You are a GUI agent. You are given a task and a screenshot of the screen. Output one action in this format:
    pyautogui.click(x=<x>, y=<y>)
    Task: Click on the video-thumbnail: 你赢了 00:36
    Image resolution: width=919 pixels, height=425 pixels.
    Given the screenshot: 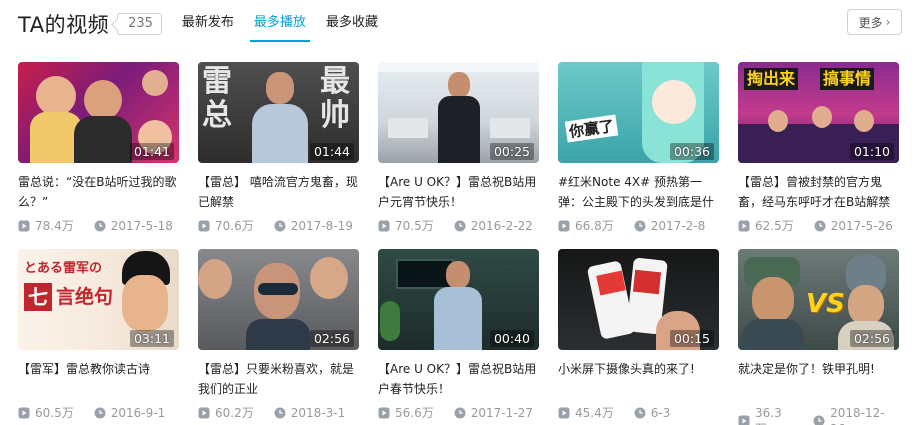 What is the action you would take?
    pyautogui.click(x=638, y=112)
    